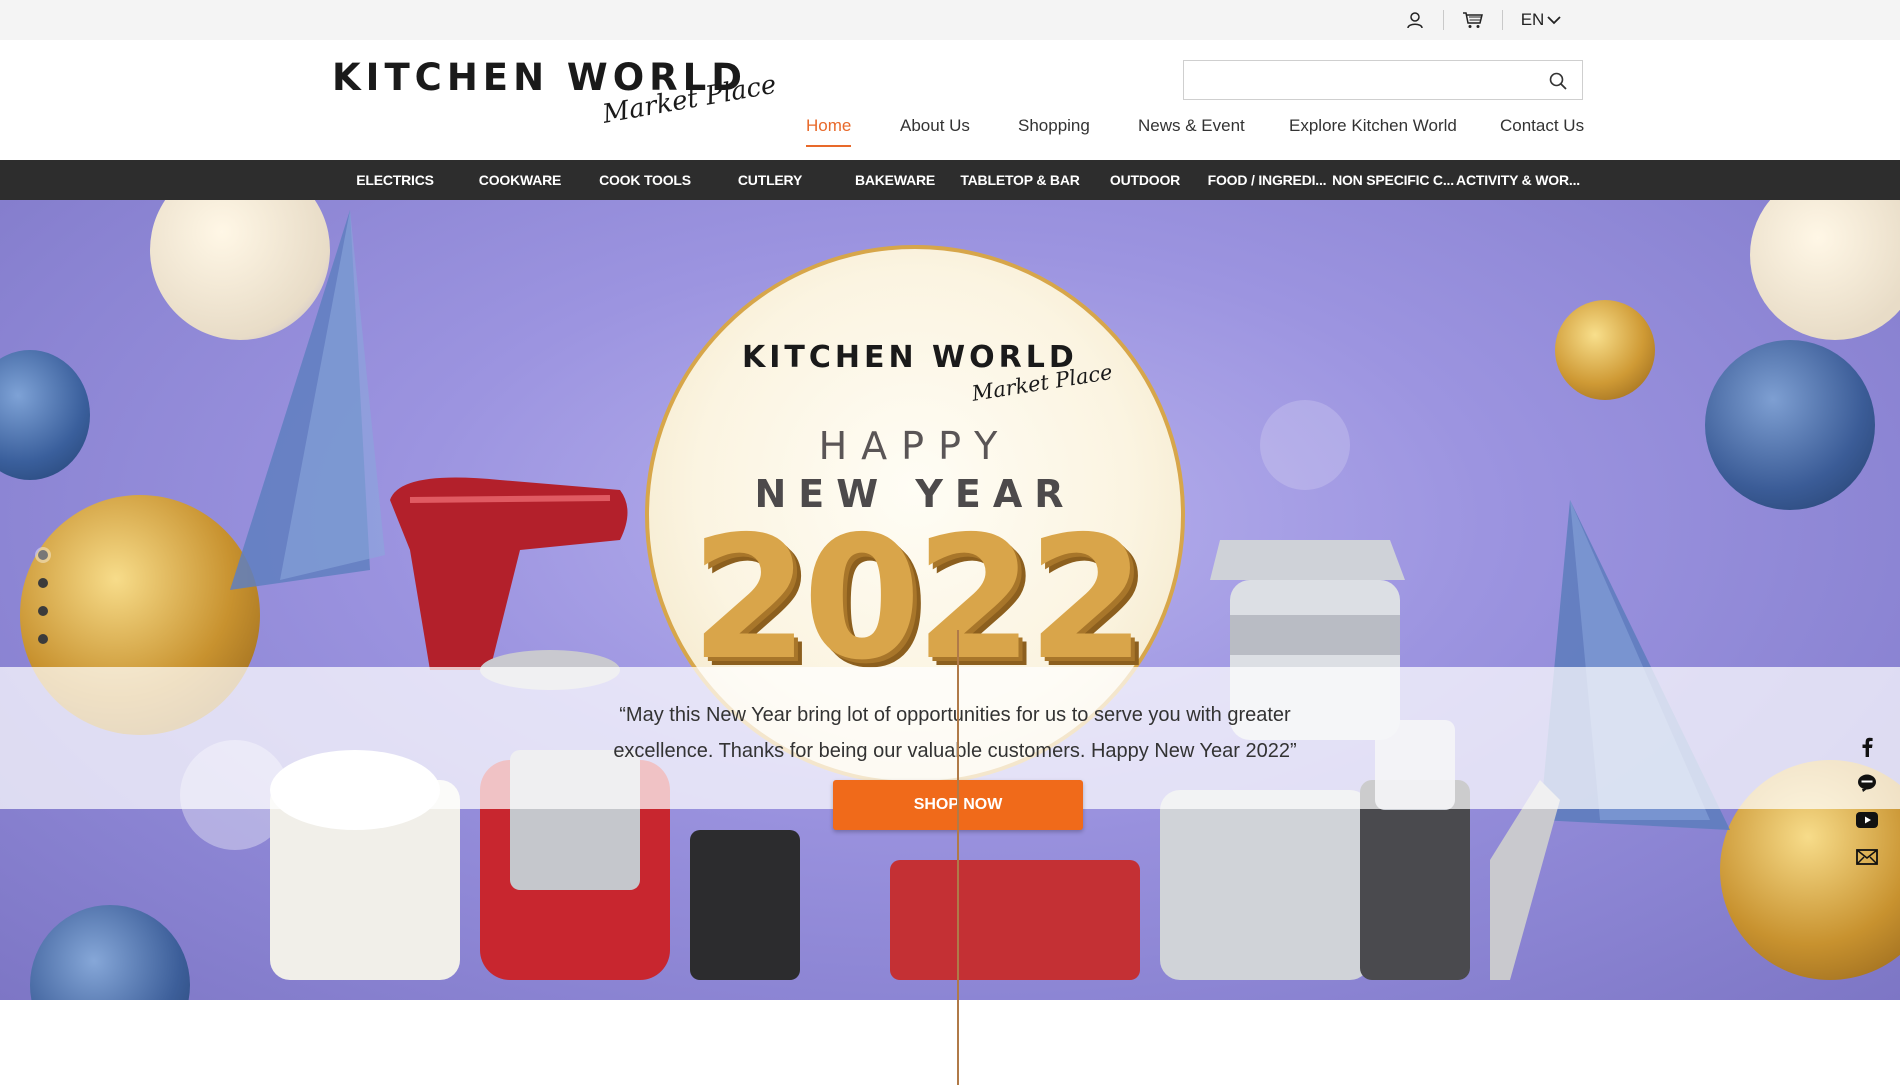  What do you see at coordinates (1790, 425) in the screenshot?
I see `ornament-blue-right` at bounding box center [1790, 425].